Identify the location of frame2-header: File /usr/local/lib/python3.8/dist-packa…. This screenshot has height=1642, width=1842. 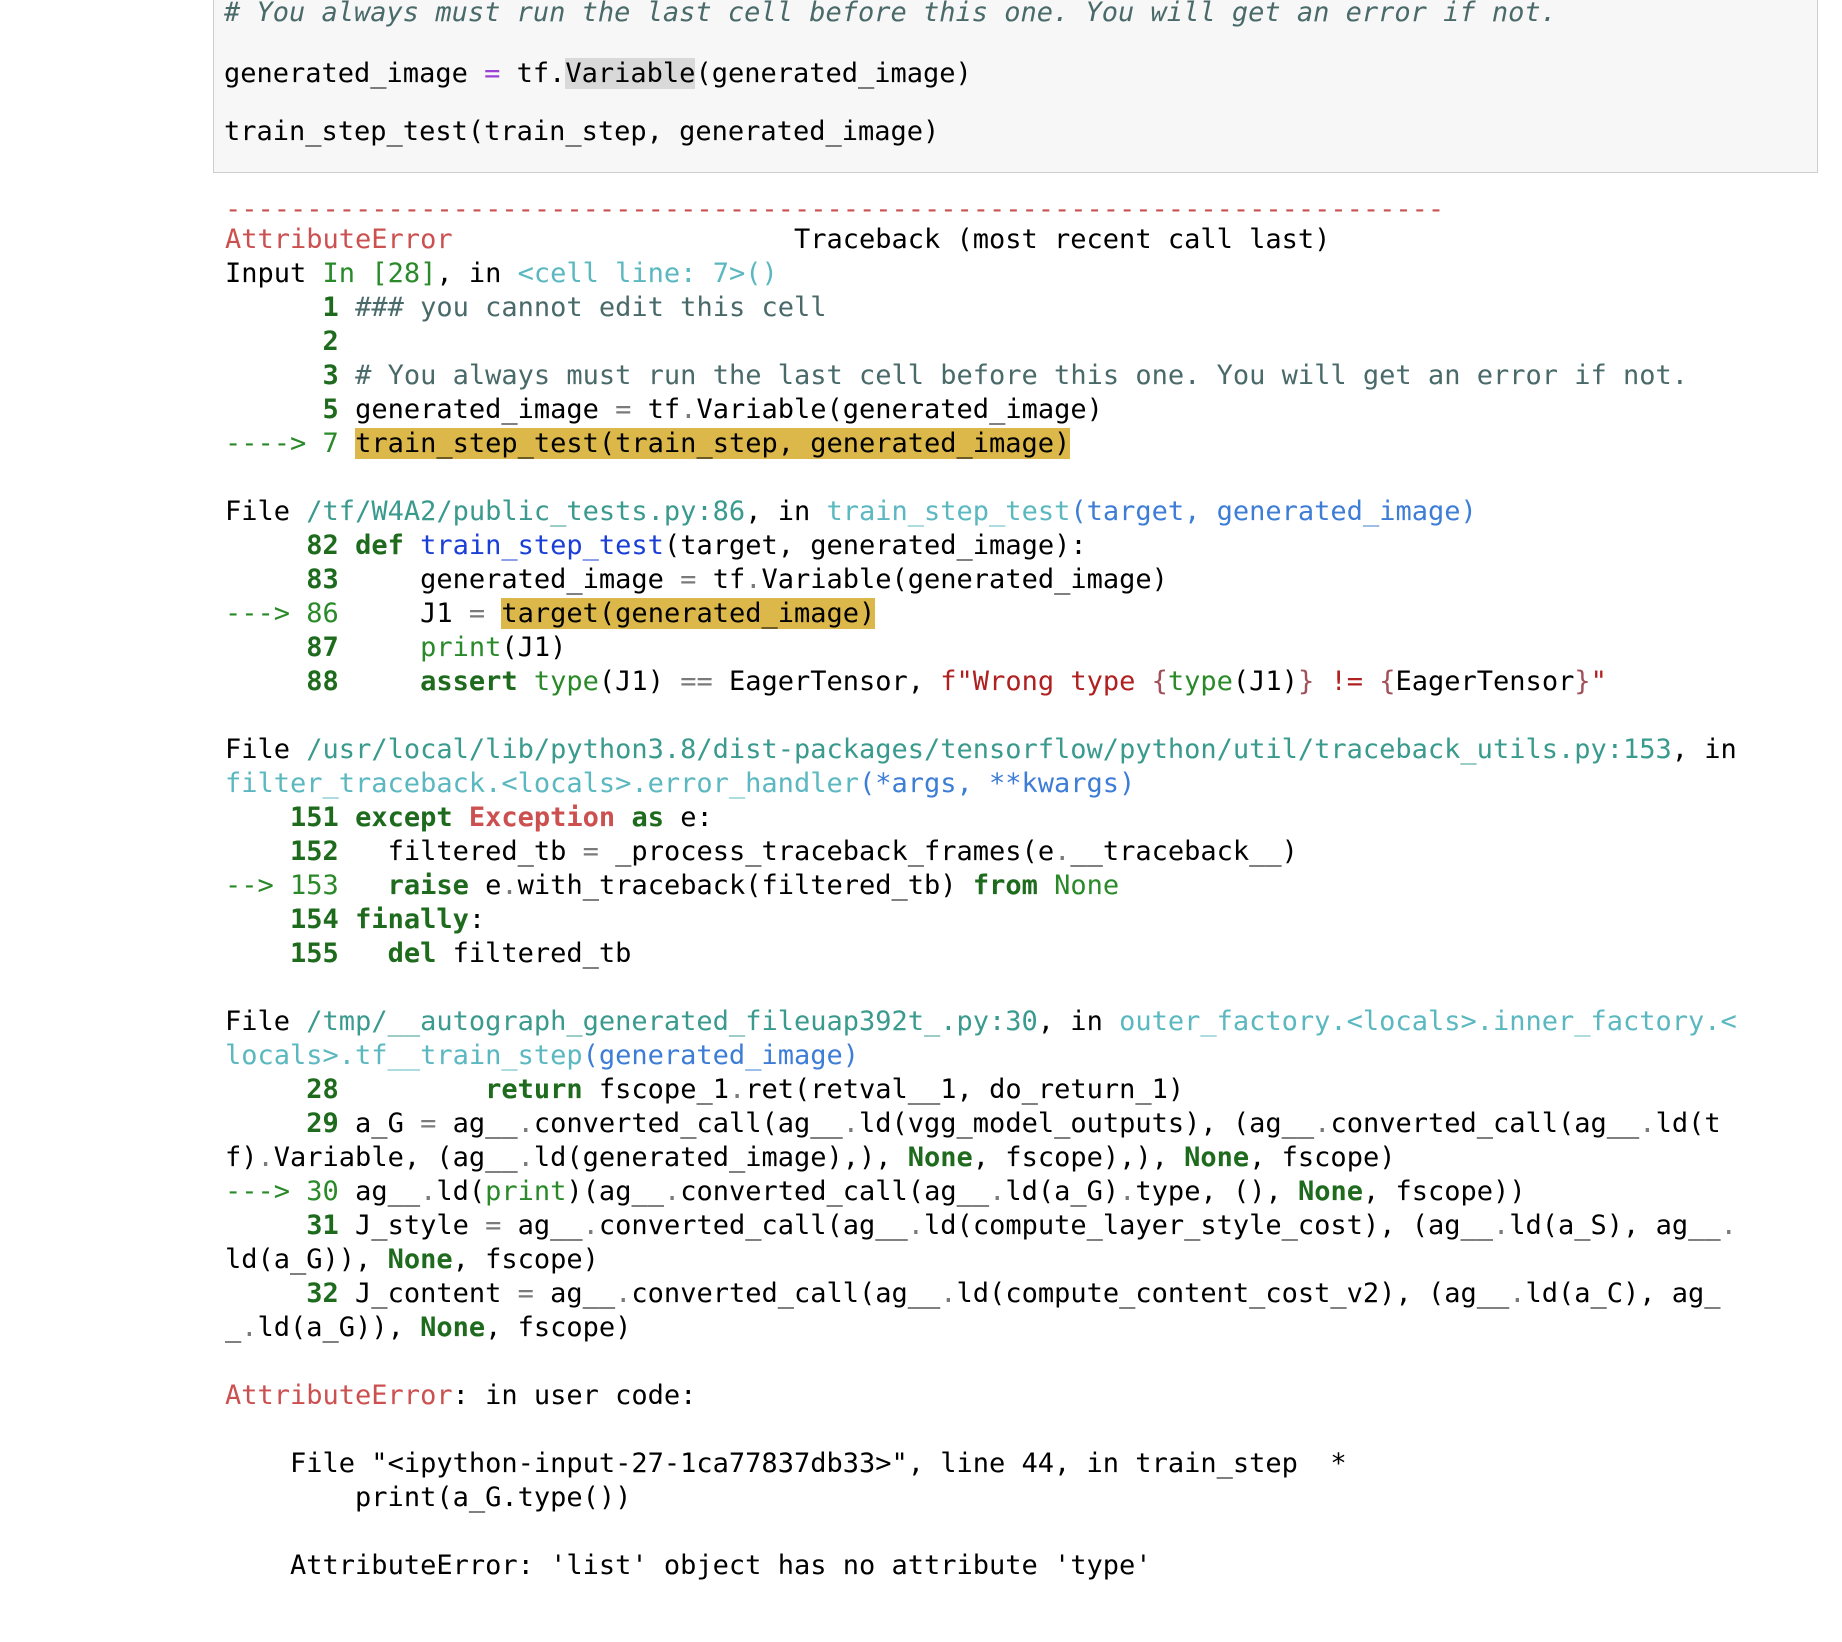
(981, 749).